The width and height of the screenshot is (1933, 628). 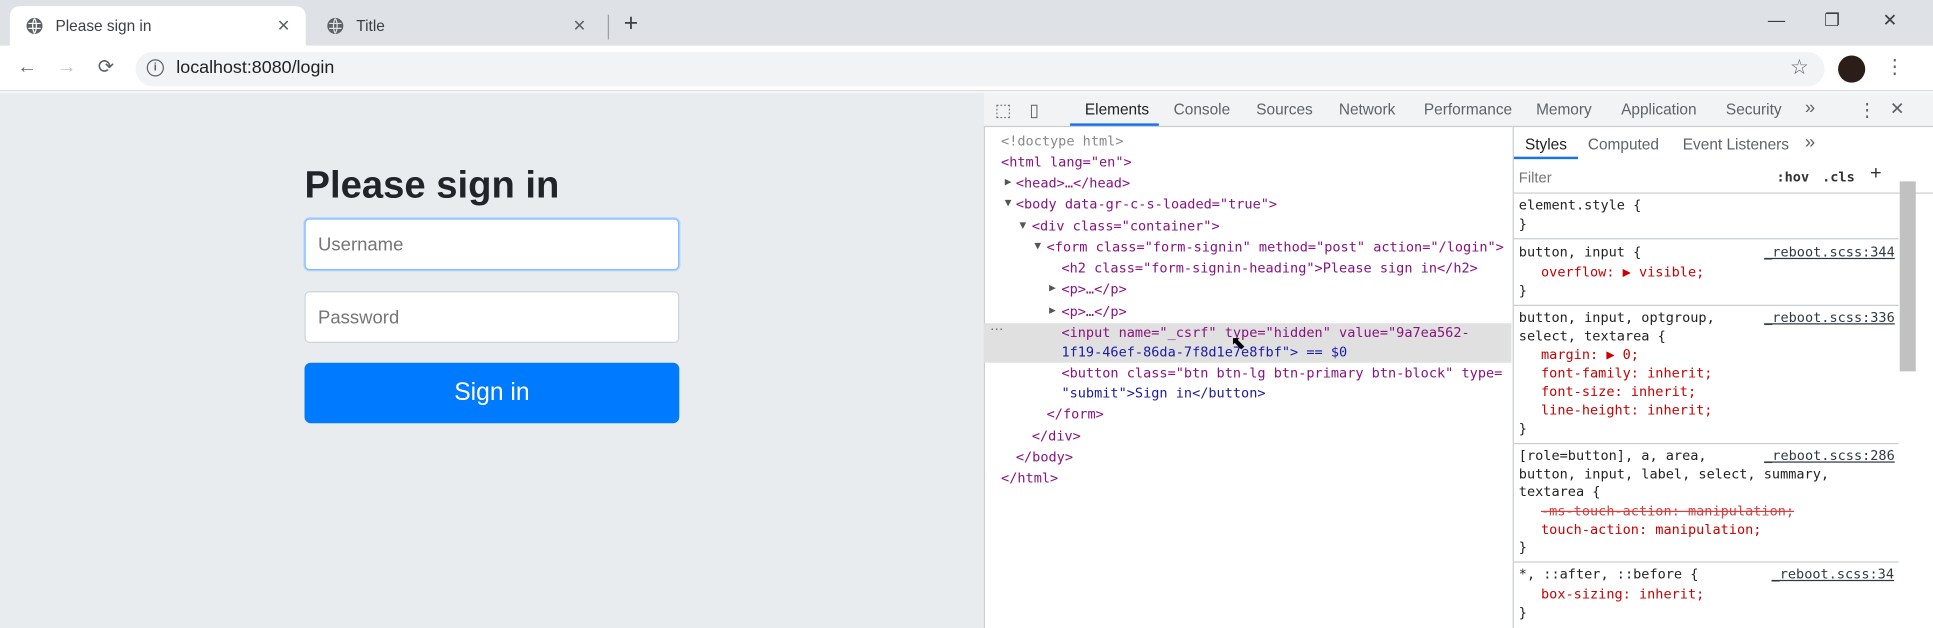 What do you see at coordinates (1810, 142) in the screenshot?
I see `more-side-tabs-icon: »` at bounding box center [1810, 142].